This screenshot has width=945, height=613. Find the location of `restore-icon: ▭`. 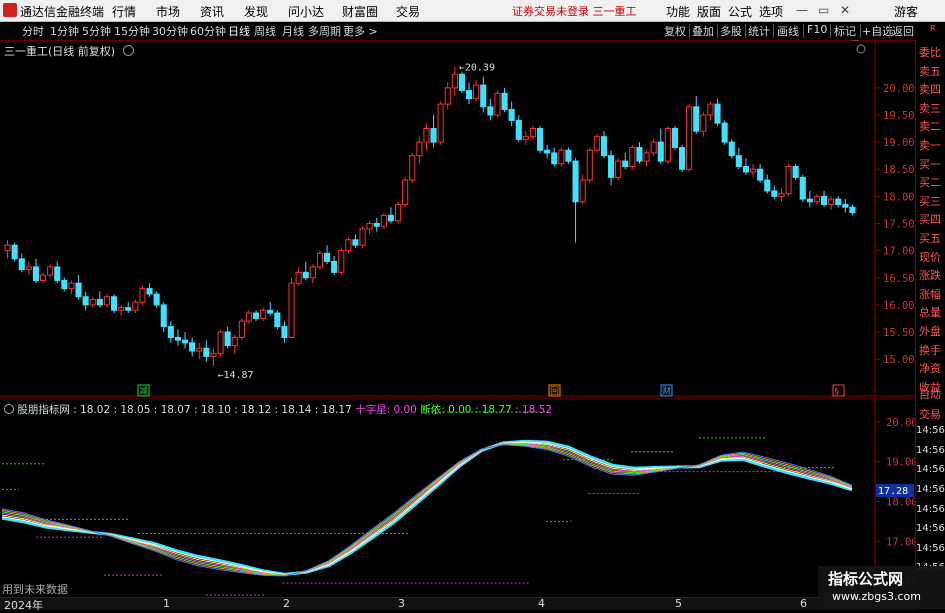

restore-icon: ▭ is located at coordinates (823, 10).